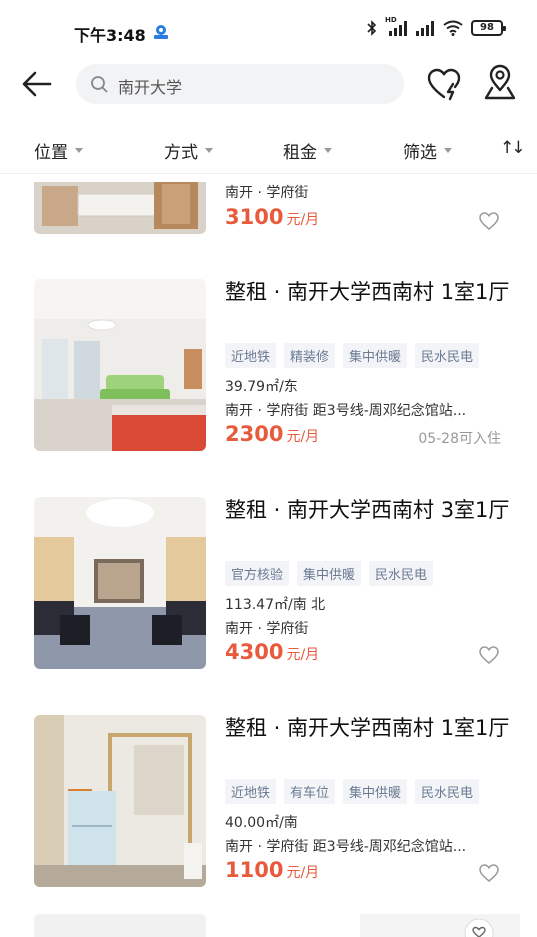 The height and width of the screenshot is (937, 537). What do you see at coordinates (488, 28) in the screenshot?
I see `battery-indicator: 98` at bounding box center [488, 28].